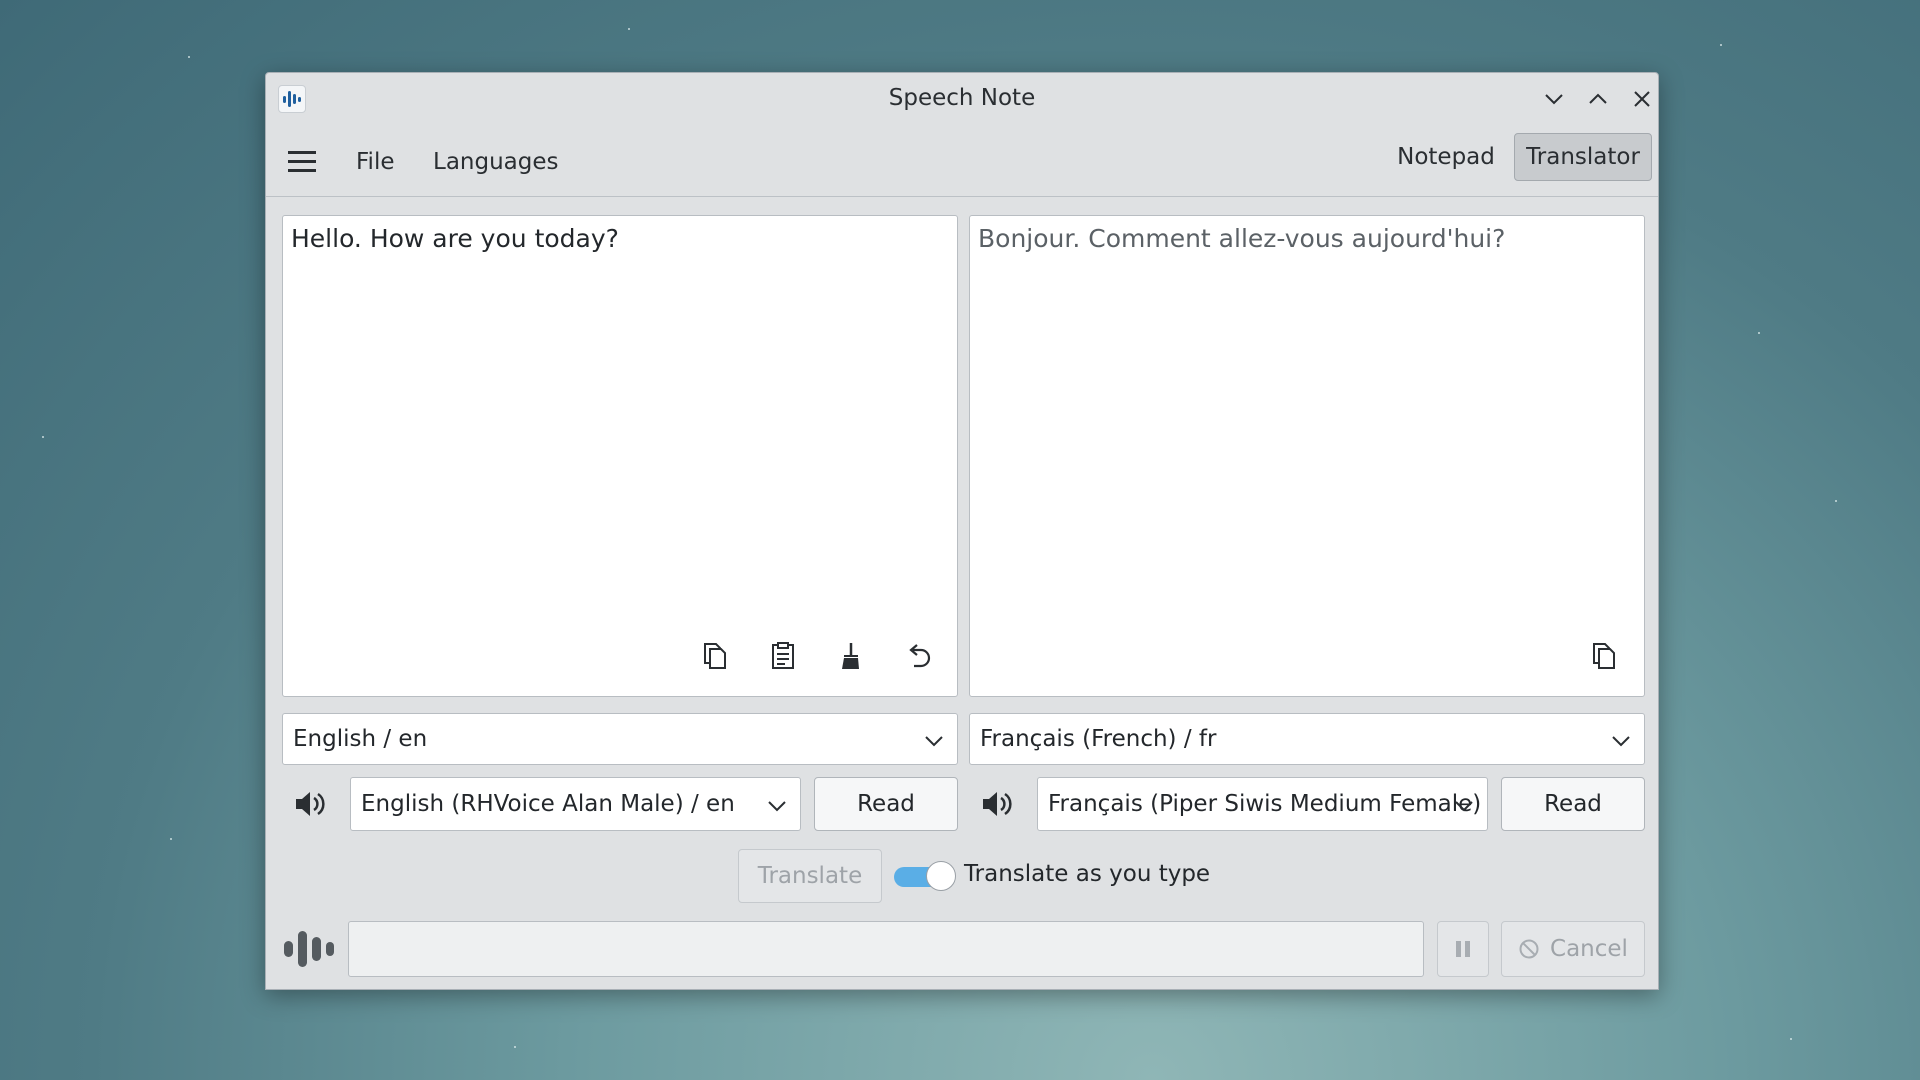  Describe the element at coordinates (620, 739) in the screenshot. I see `source-language-select: English / en` at that location.